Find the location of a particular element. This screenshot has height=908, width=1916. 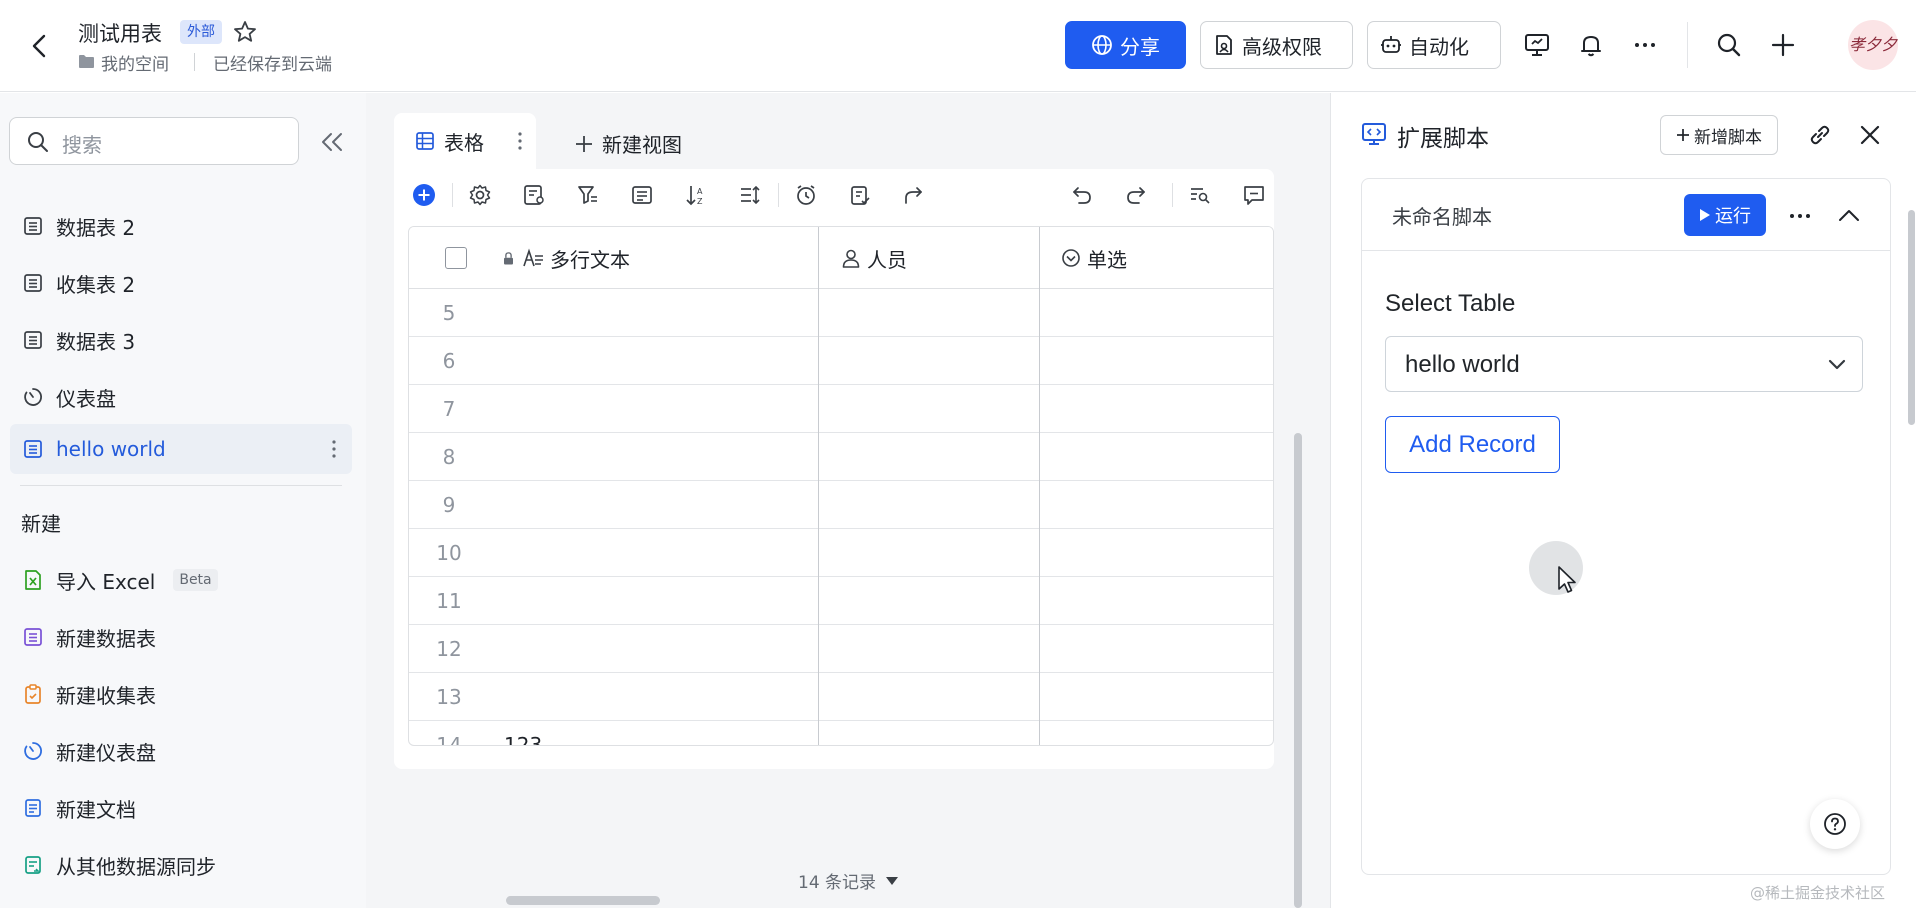

help-button is located at coordinates (1835, 824).